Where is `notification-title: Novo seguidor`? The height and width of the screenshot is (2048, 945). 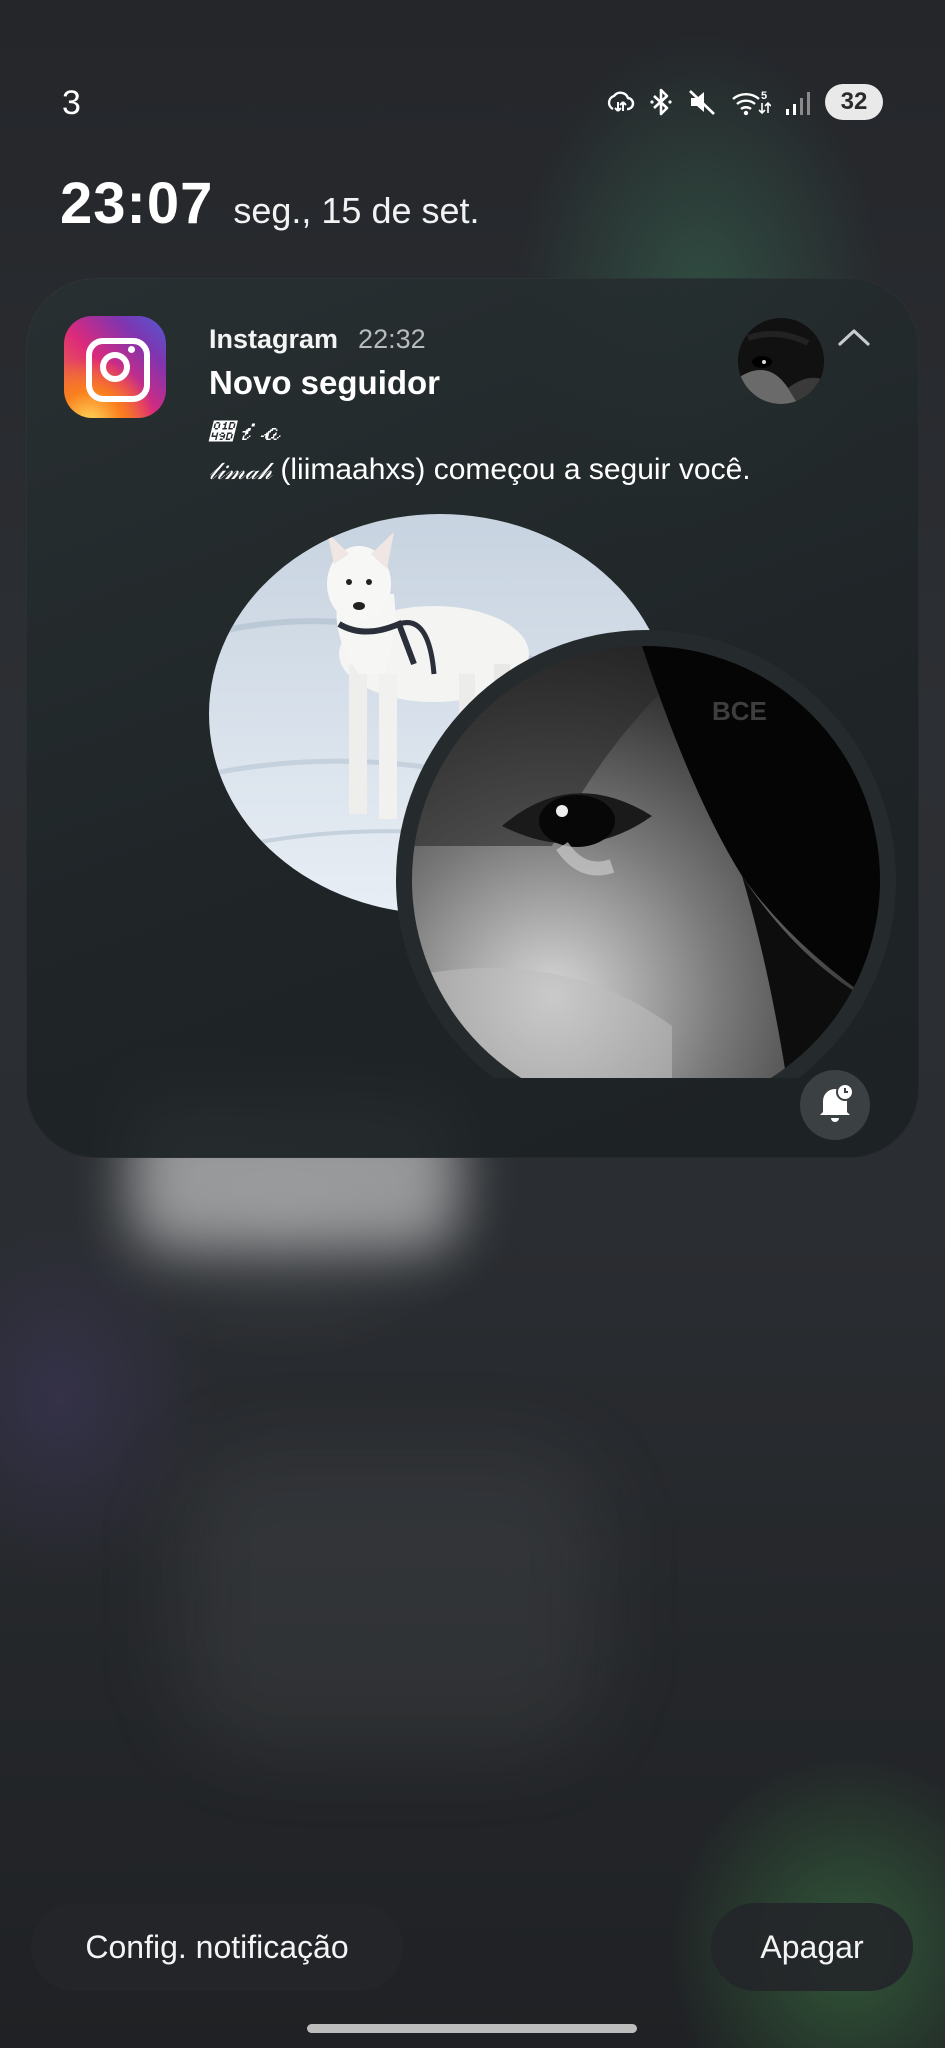
notification-title: Novo seguidor is located at coordinates (325, 382).